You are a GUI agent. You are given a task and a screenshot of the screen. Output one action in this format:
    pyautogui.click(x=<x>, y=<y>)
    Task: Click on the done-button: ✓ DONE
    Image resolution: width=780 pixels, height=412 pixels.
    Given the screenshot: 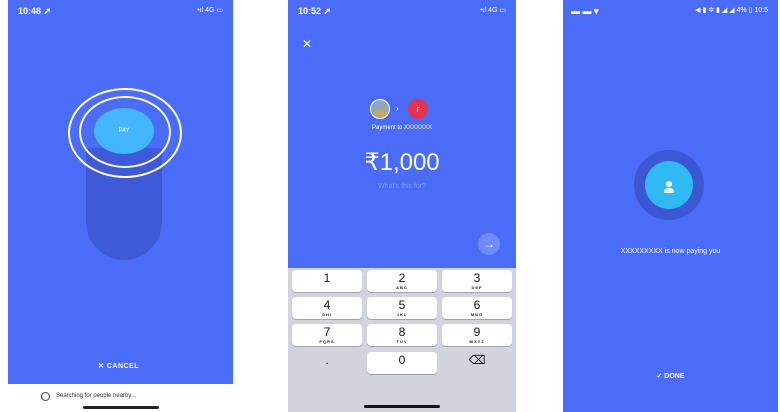 What is the action you would take?
    pyautogui.click(x=670, y=376)
    